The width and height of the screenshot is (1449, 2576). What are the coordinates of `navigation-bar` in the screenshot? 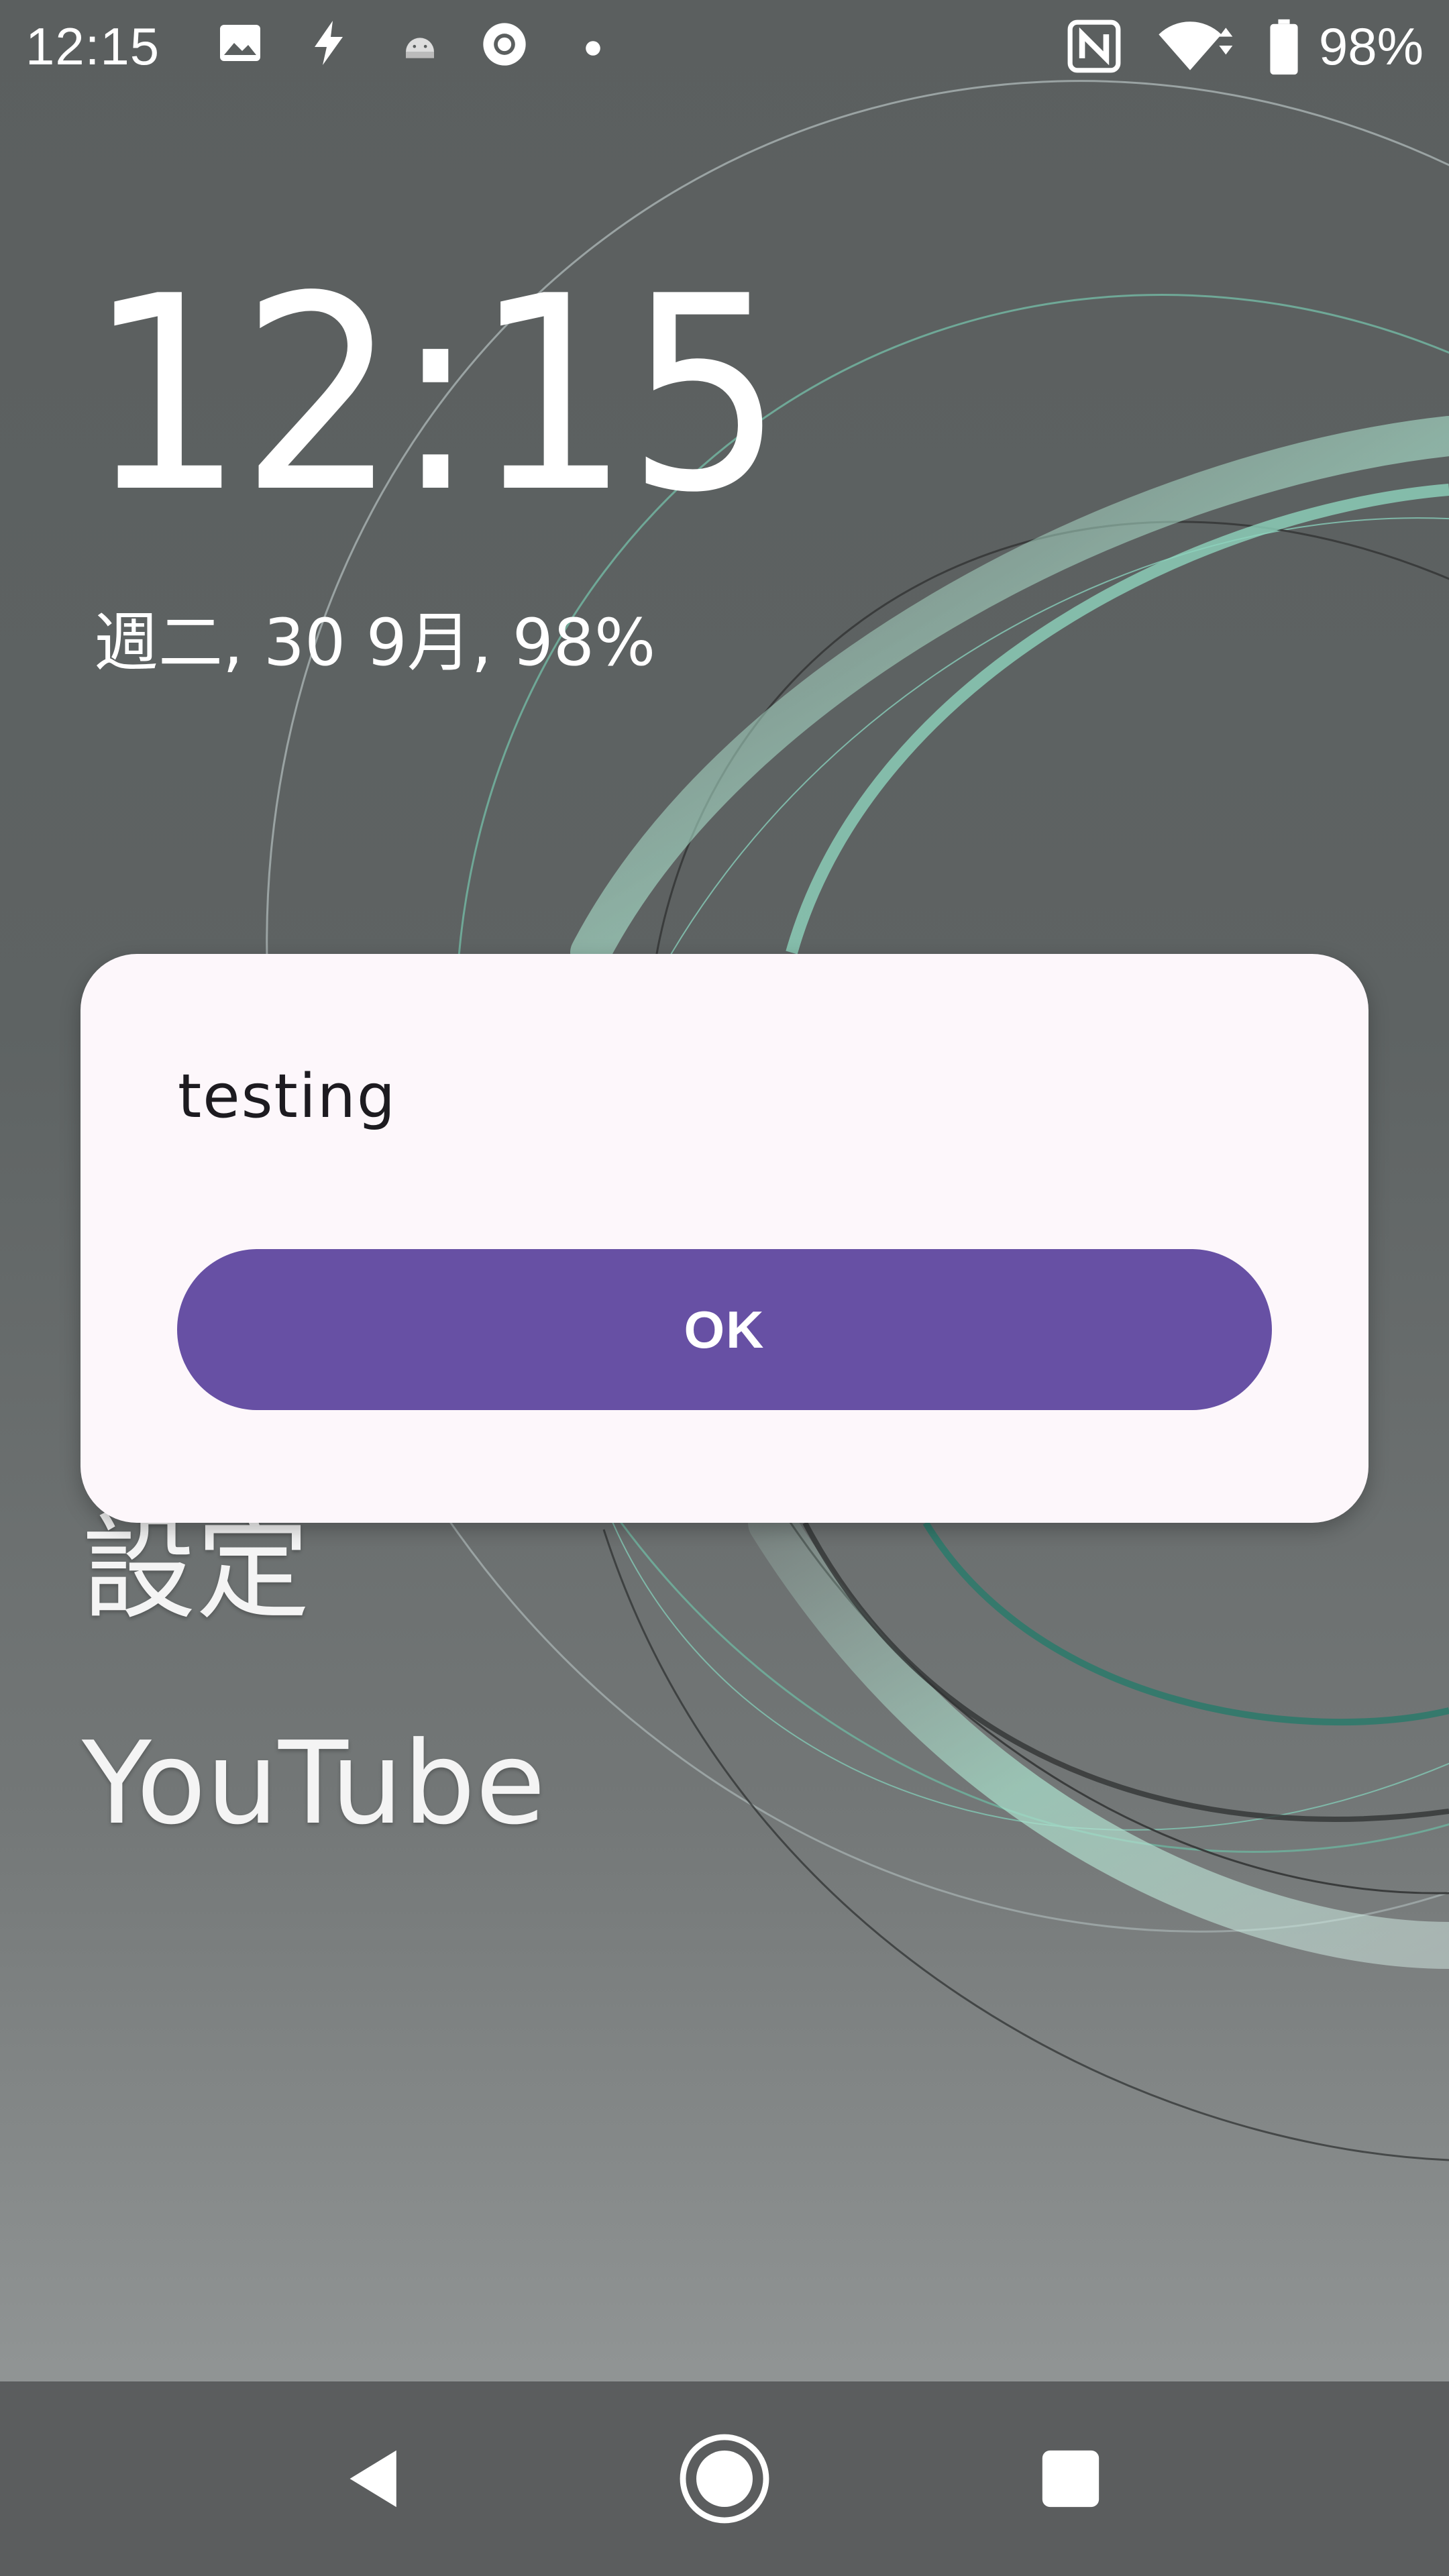 It's located at (724, 2478).